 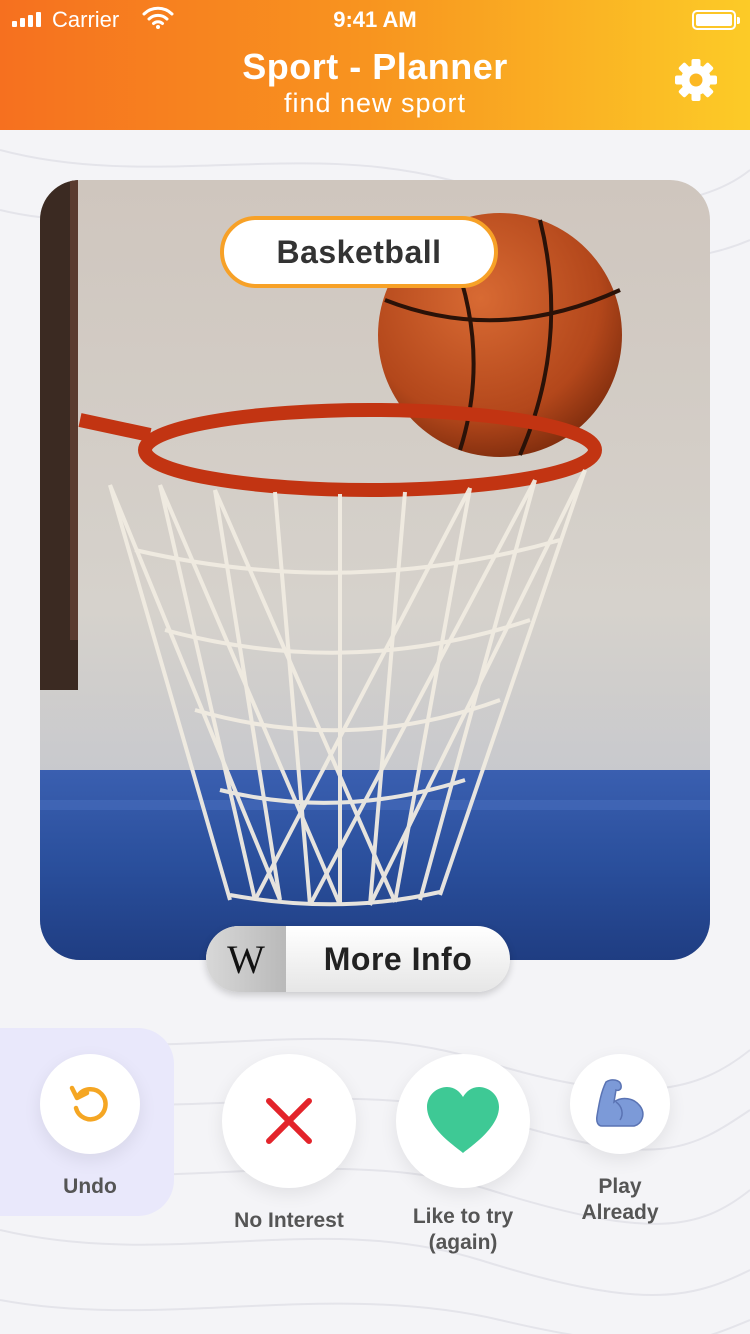 I want to click on like-label-line2: (again), so click(x=463, y=1242).